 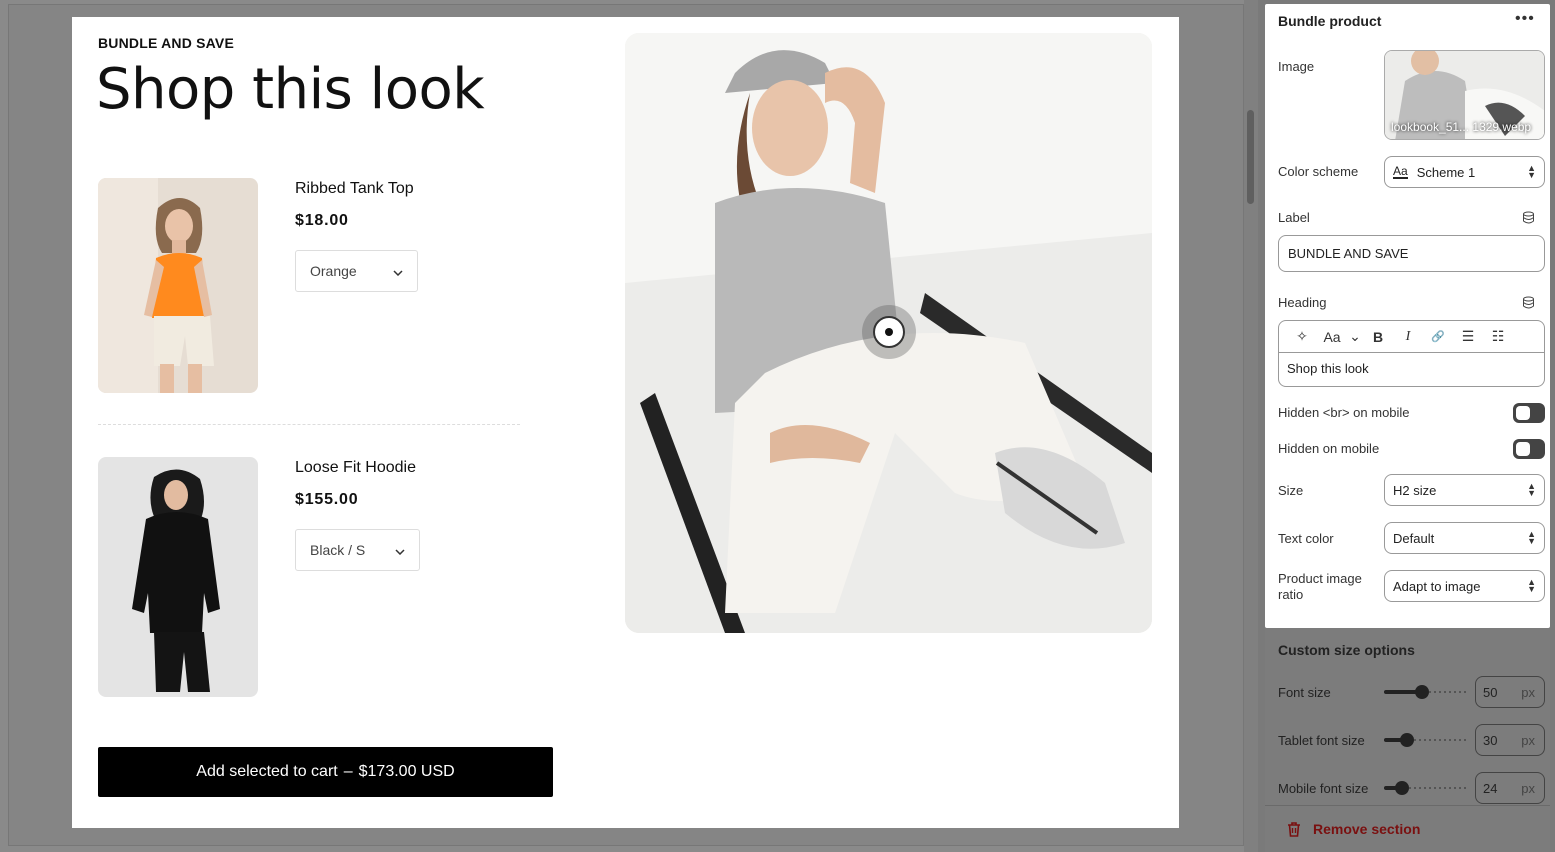 I want to click on hidden-br-toggle, so click(x=1529, y=413).